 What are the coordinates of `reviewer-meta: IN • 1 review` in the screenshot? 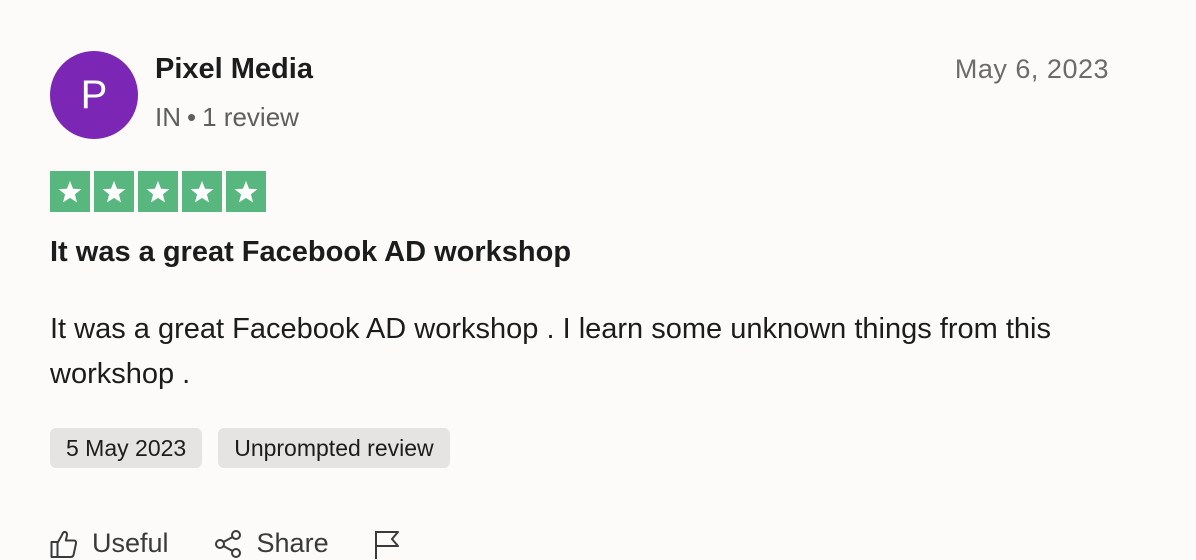 It's located at (227, 117).